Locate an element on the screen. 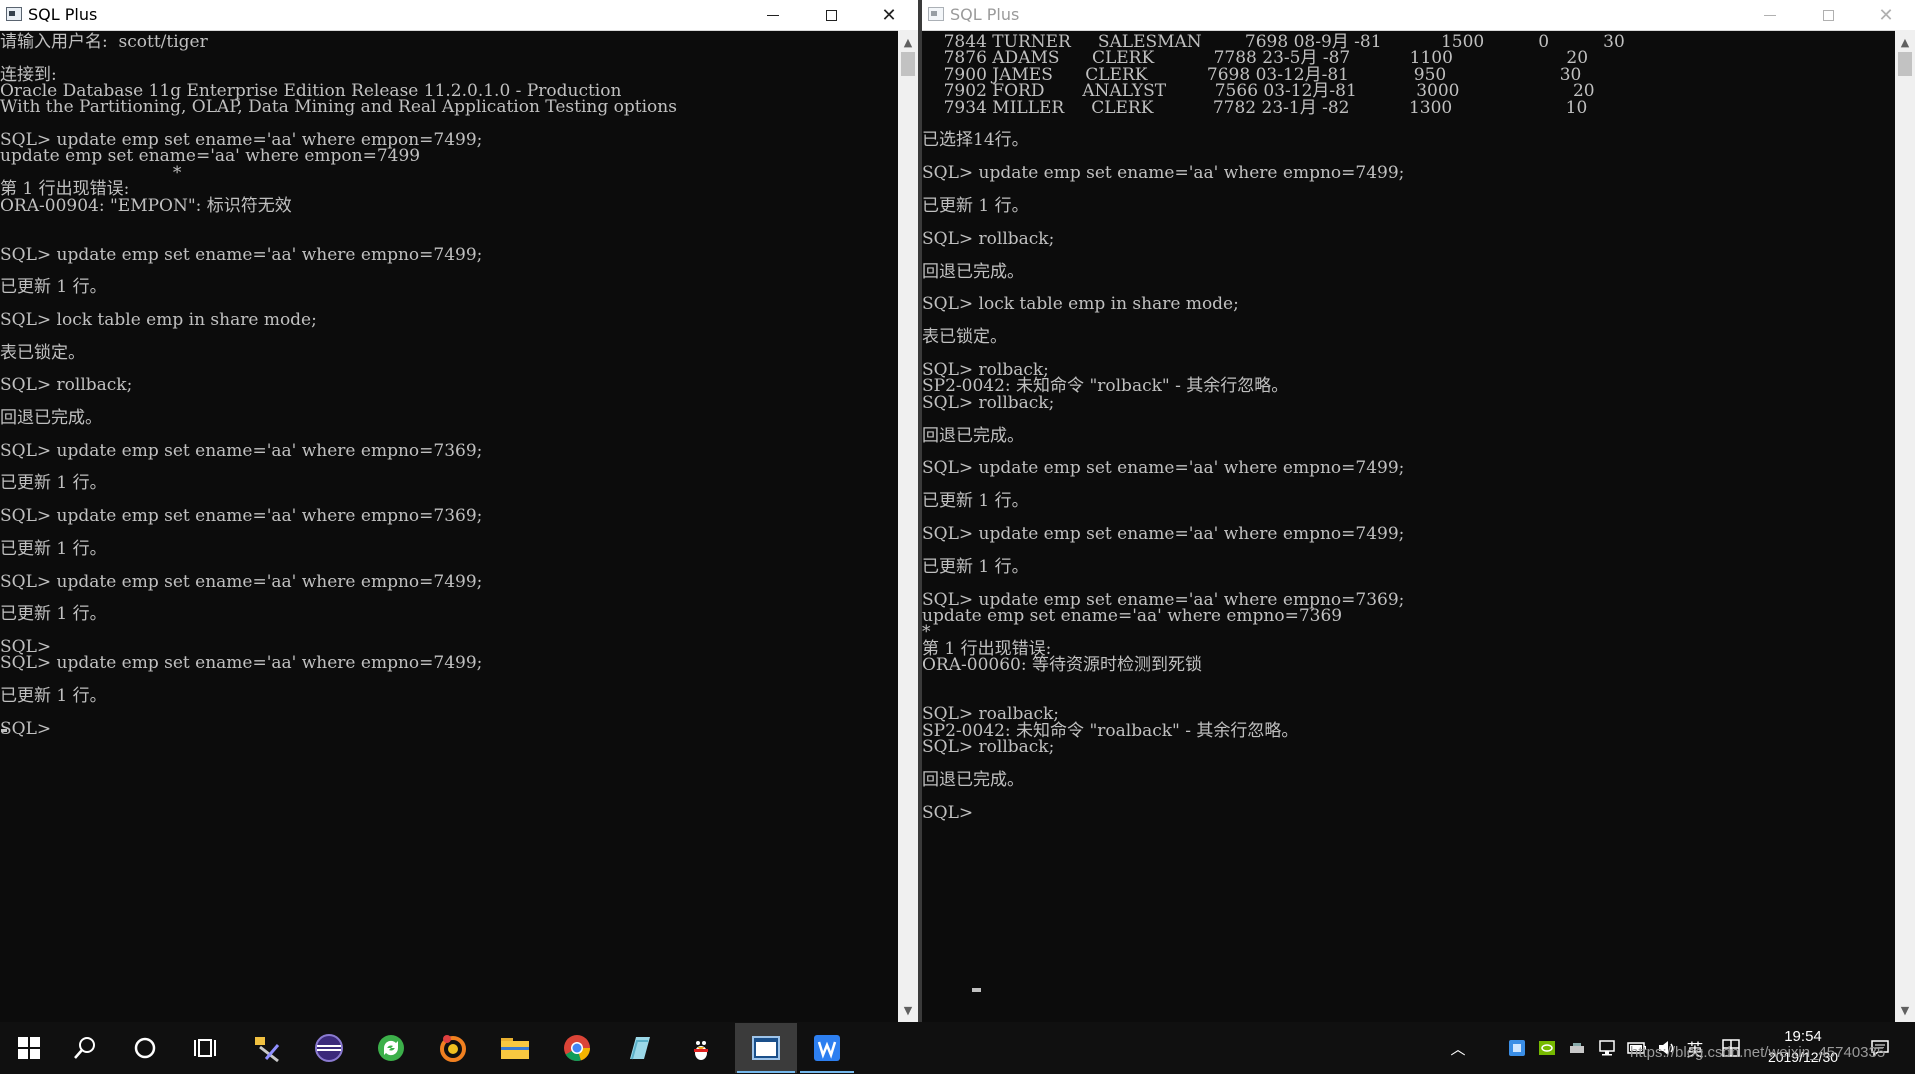  start-button is located at coordinates (29, 1048).